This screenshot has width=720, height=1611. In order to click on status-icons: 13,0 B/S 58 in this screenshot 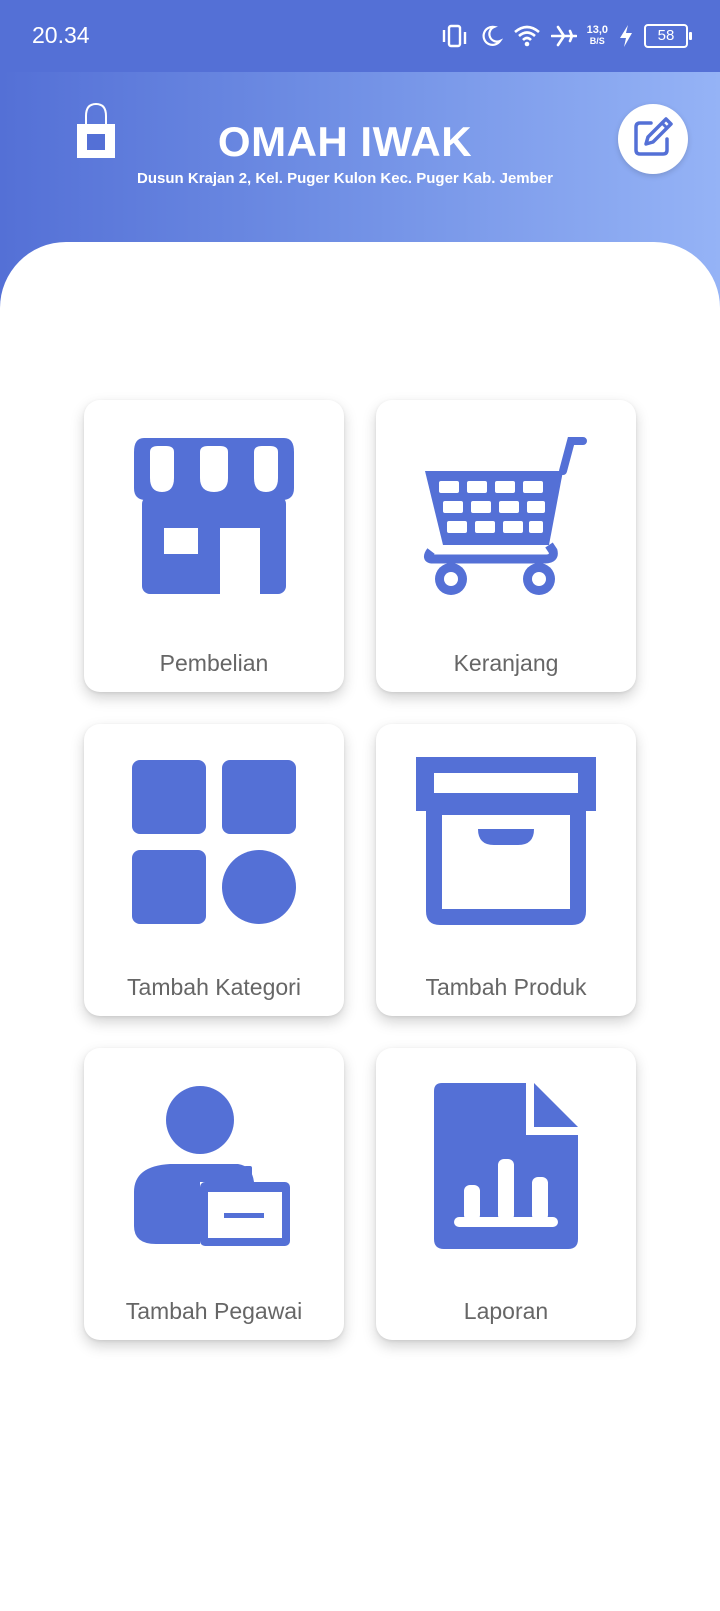, I will do `click(566, 36)`.